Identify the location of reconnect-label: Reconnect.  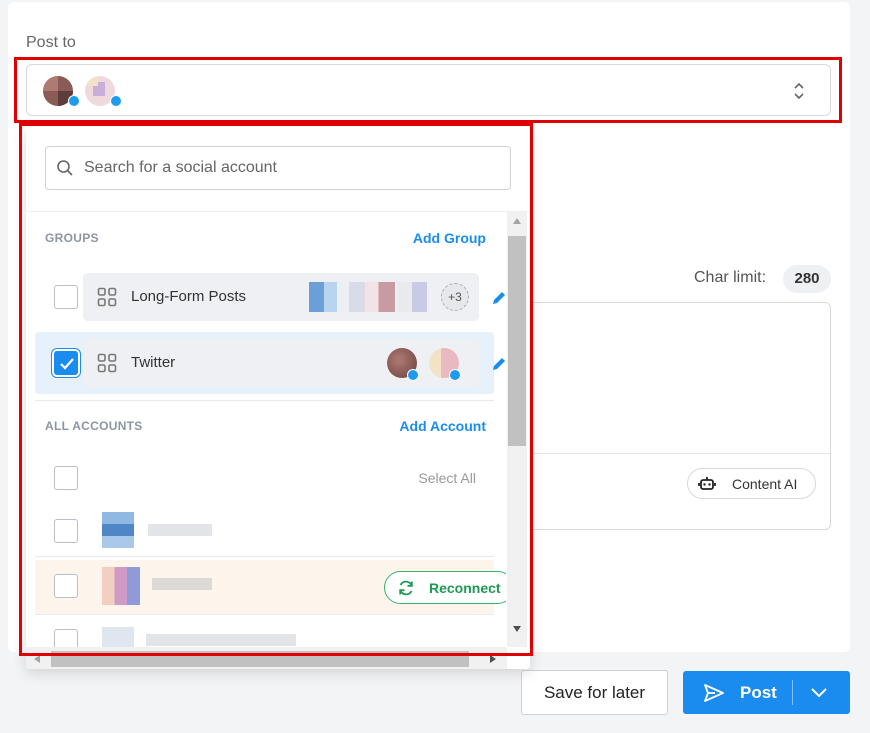
(465, 588).